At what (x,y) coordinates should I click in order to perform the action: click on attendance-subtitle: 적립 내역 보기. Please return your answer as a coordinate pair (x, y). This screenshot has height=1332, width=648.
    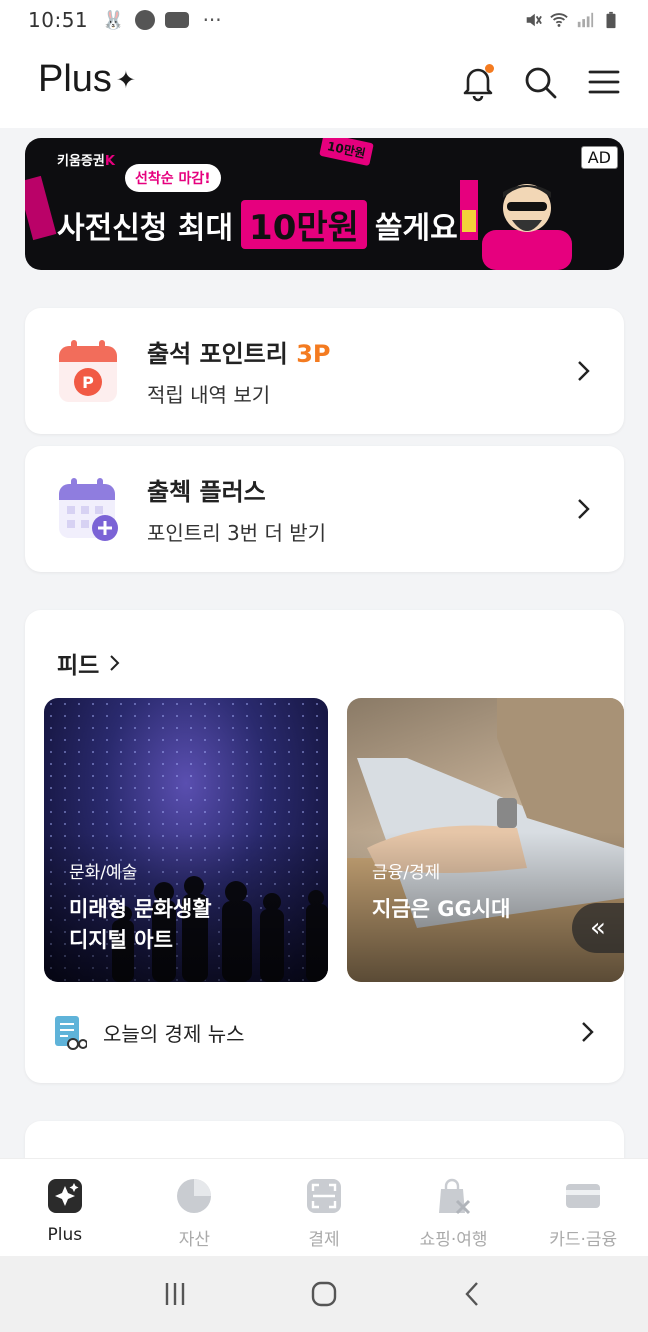
    Looking at the image, I should click on (209, 395).